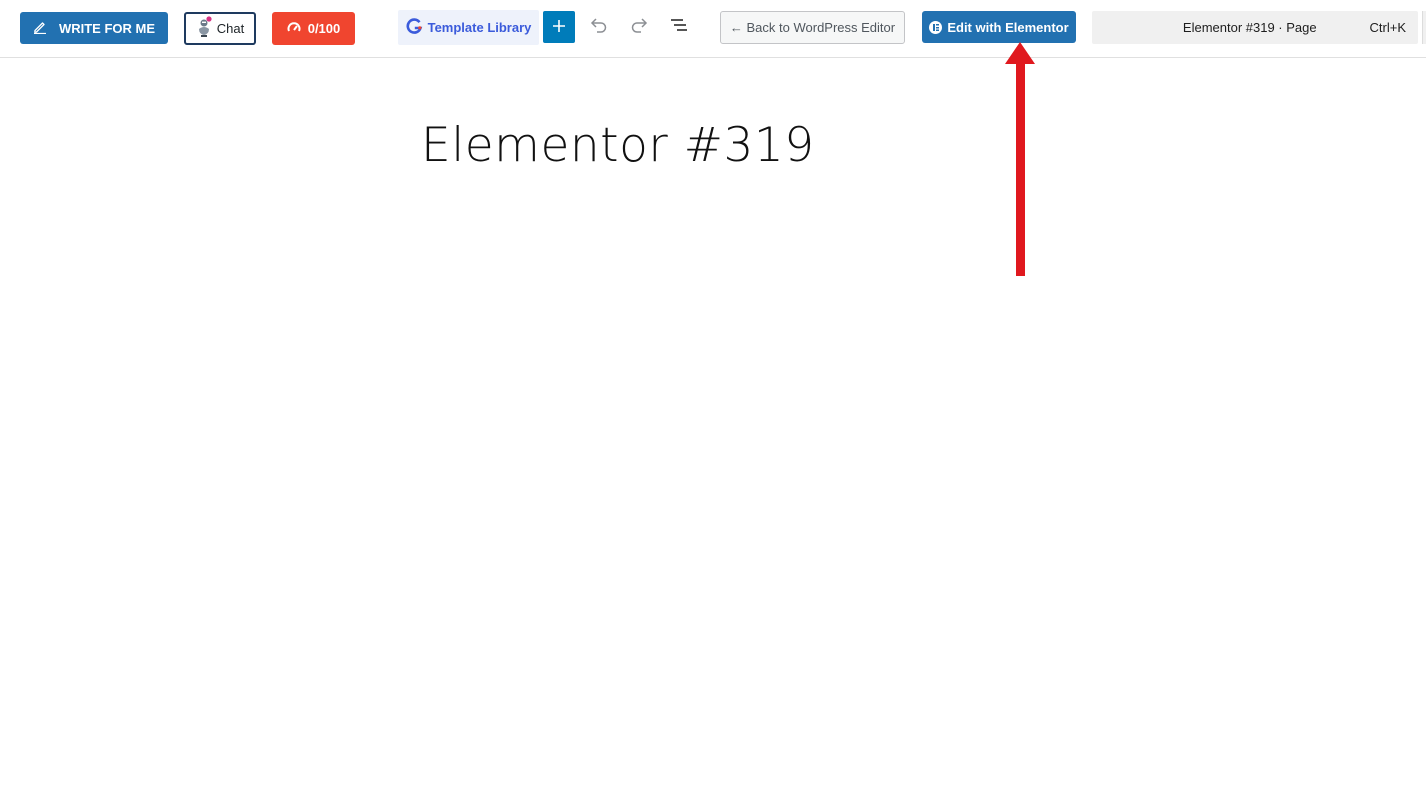  Describe the element at coordinates (1020, 159) in the screenshot. I see `annotation-arrow` at that location.